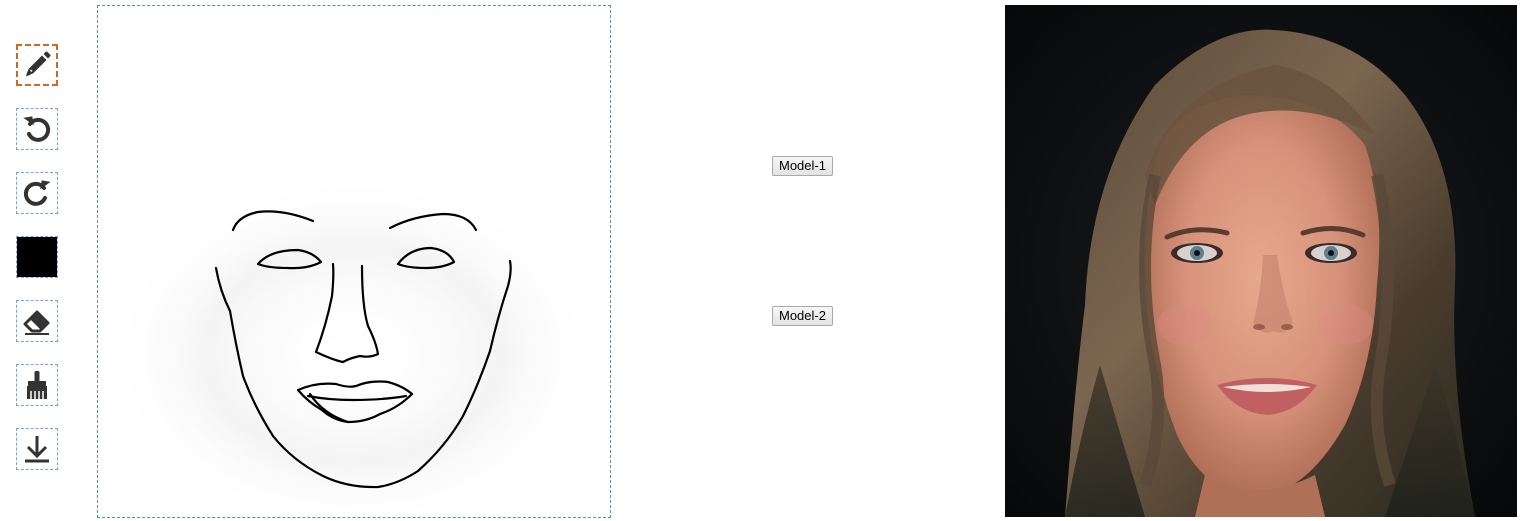  I want to click on pencil-tool-button, so click(37, 65).